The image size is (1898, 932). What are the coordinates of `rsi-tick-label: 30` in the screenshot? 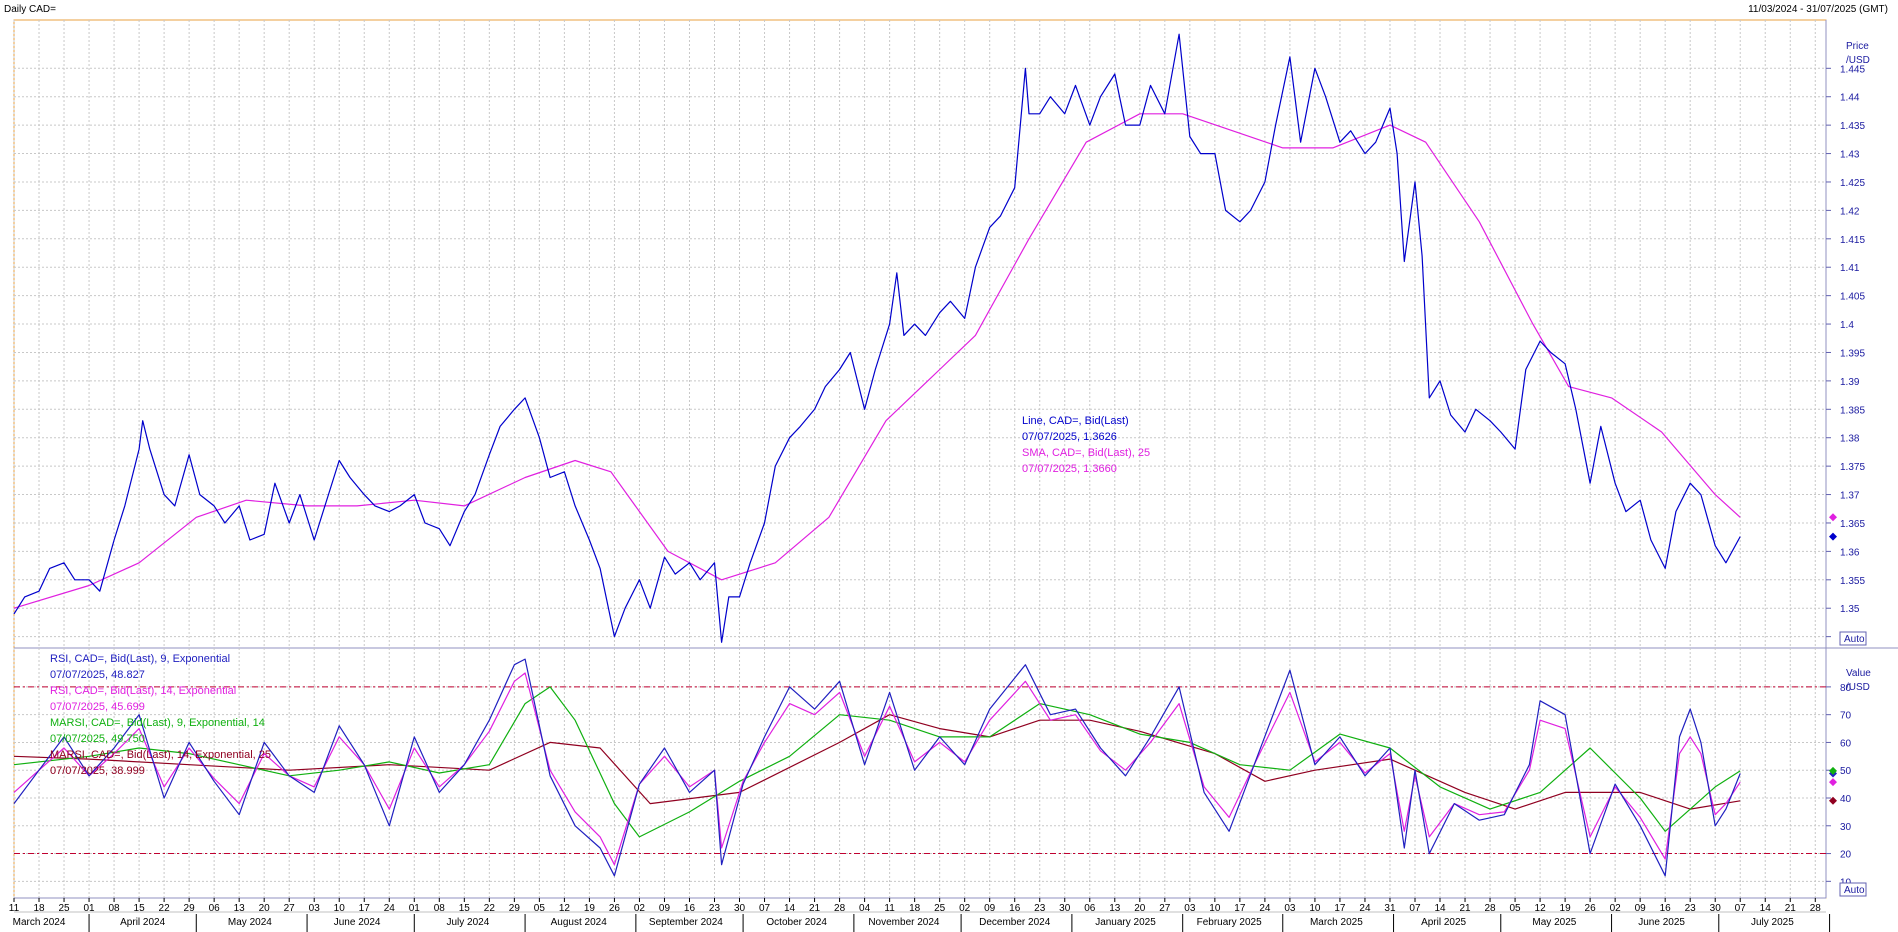 It's located at (1846, 827).